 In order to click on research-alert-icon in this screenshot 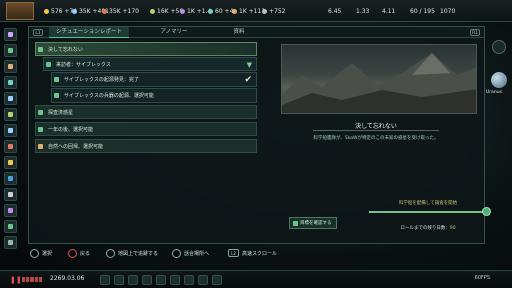, I will do `click(133, 280)`.